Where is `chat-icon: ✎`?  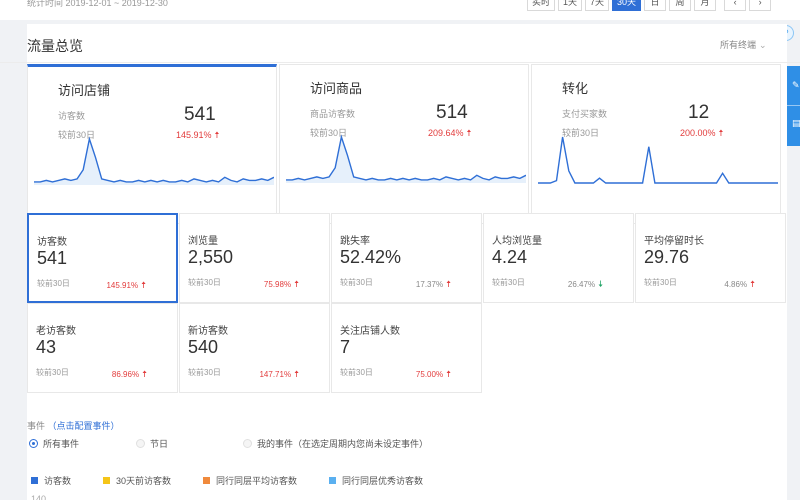 chat-icon: ✎ is located at coordinates (796, 85).